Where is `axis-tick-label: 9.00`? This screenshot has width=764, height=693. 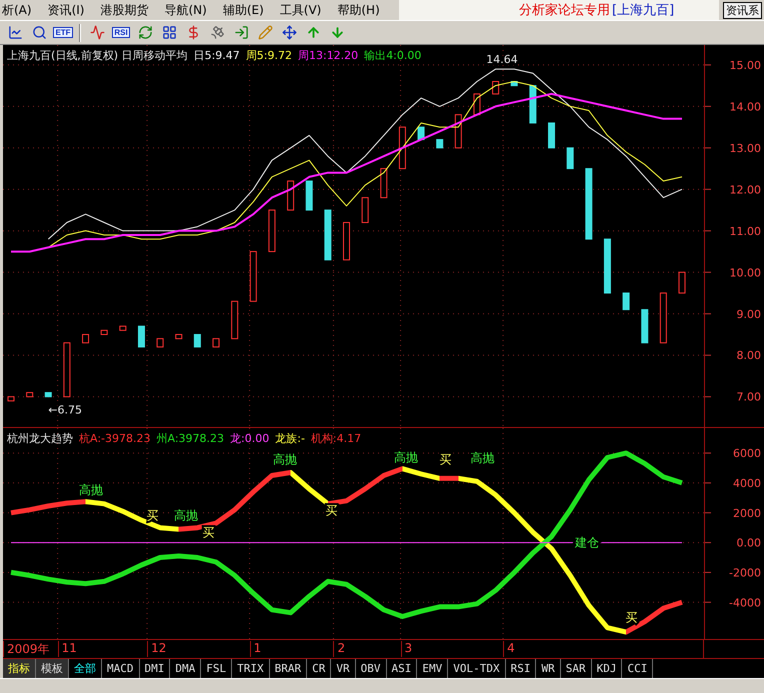 axis-tick-label: 9.00 is located at coordinates (748, 314).